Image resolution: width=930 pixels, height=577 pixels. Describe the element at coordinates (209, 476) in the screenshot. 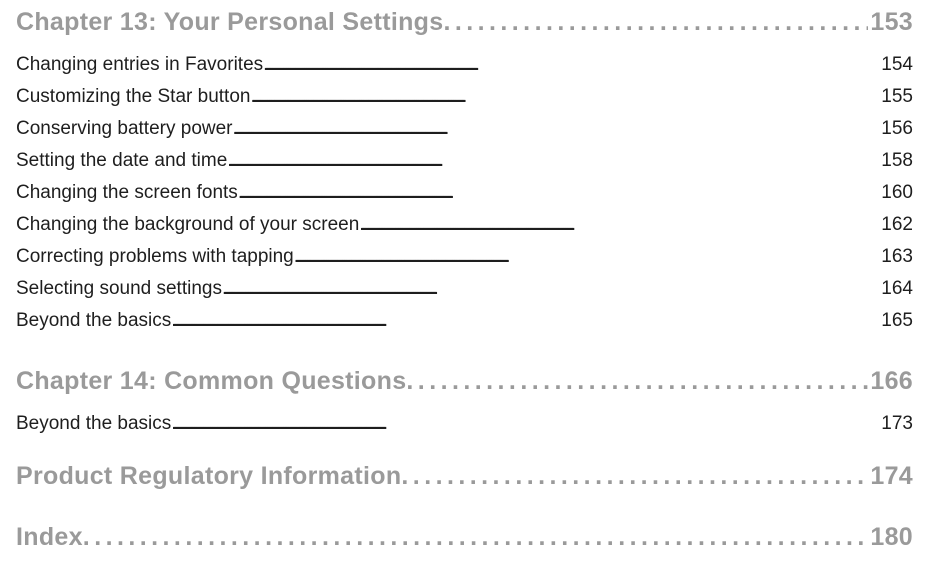

I see `section-title: Product Regulatory Information` at that location.